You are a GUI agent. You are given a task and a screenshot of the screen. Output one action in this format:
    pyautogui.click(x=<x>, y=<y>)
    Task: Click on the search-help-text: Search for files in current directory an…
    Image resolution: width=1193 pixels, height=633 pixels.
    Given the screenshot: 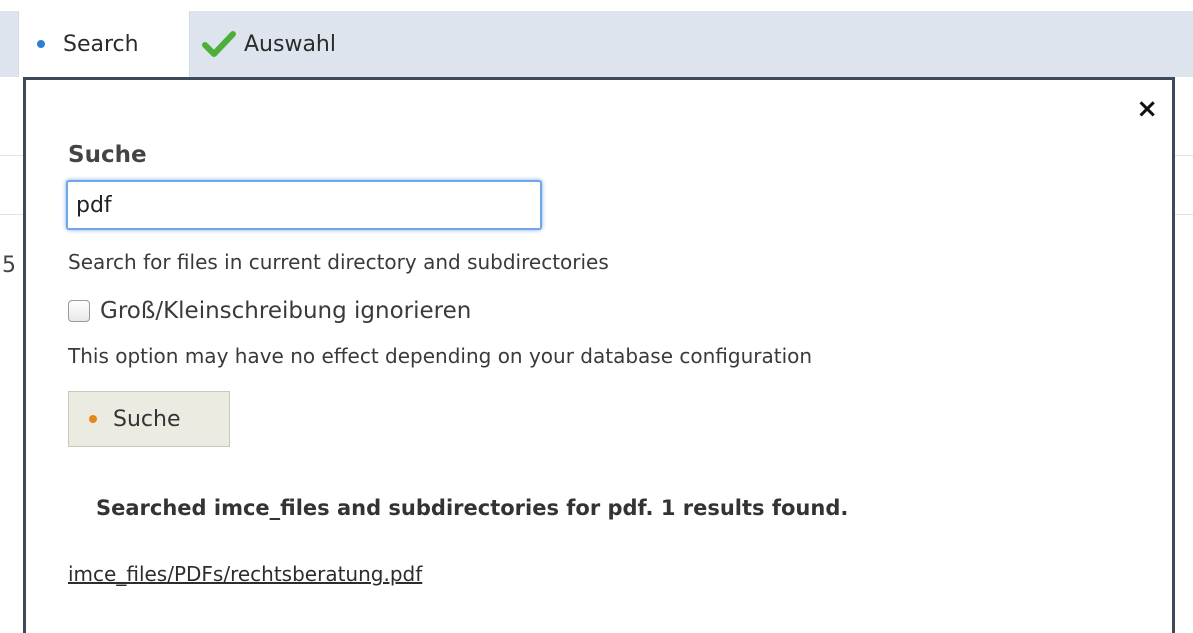 What is the action you would take?
    pyautogui.click(x=338, y=262)
    